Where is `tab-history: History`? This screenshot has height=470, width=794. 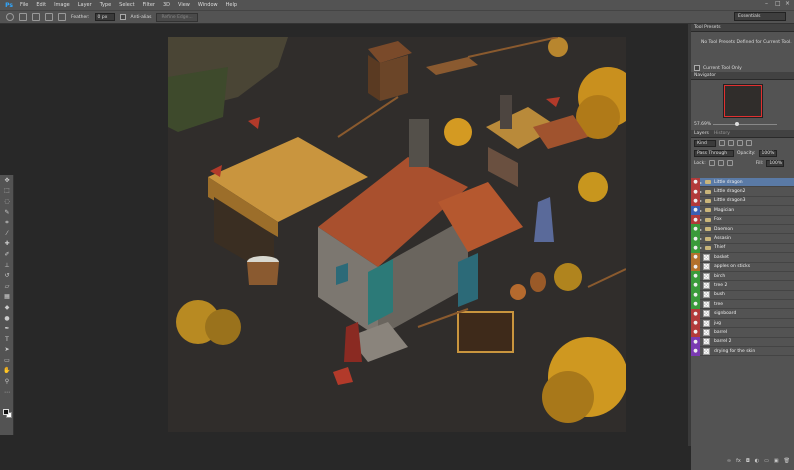
tab-history: History is located at coordinates (722, 133).